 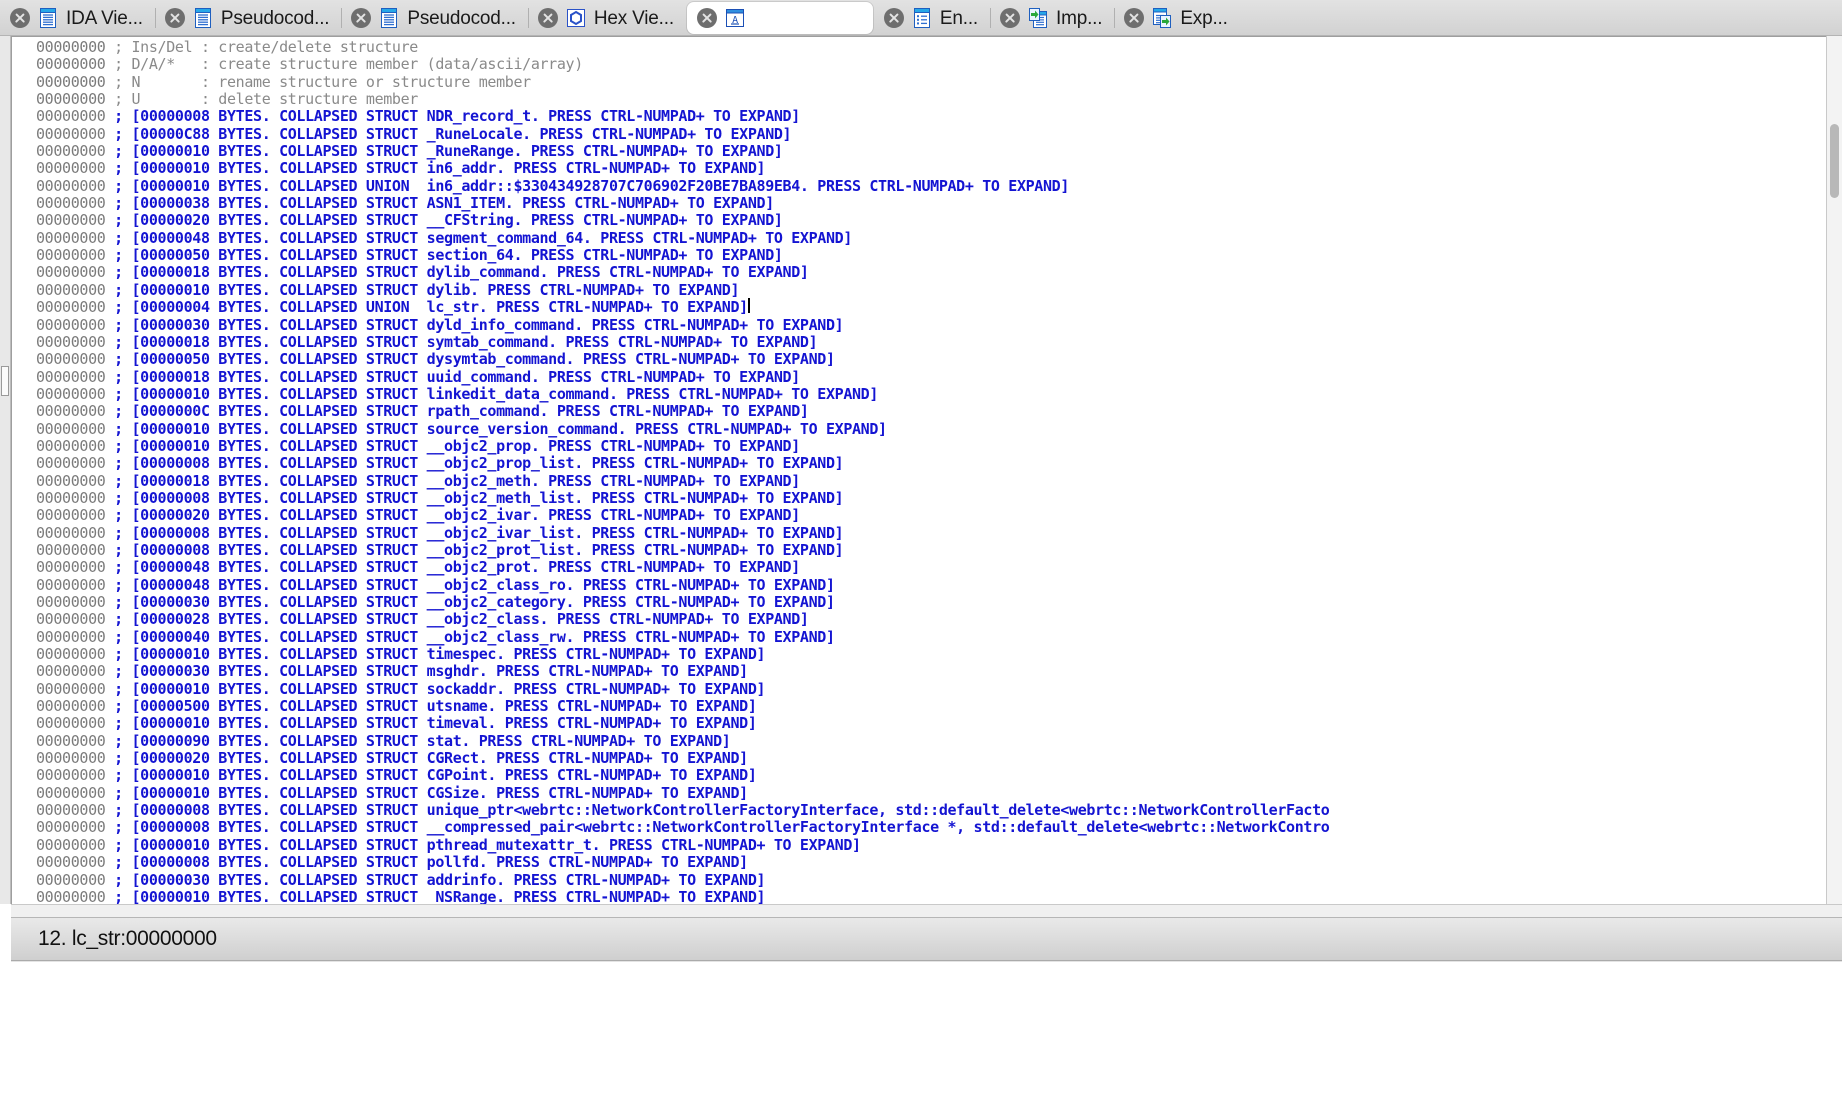 I want to click on tab-structures: A, so click(x=779, y=18).